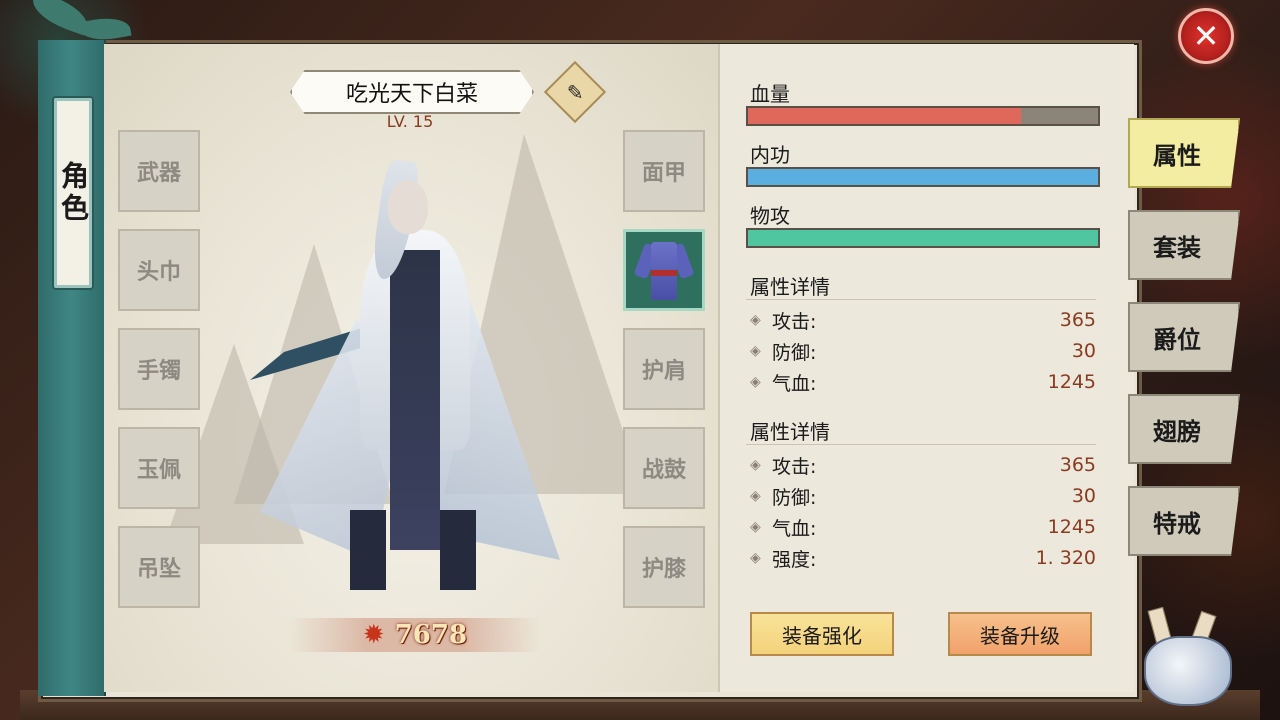 The height and width of the screenshot is (720, 1280). Describe the element at coordinates (1184, 245) in the screenshot. I see `tab-set: 套装` at that location.